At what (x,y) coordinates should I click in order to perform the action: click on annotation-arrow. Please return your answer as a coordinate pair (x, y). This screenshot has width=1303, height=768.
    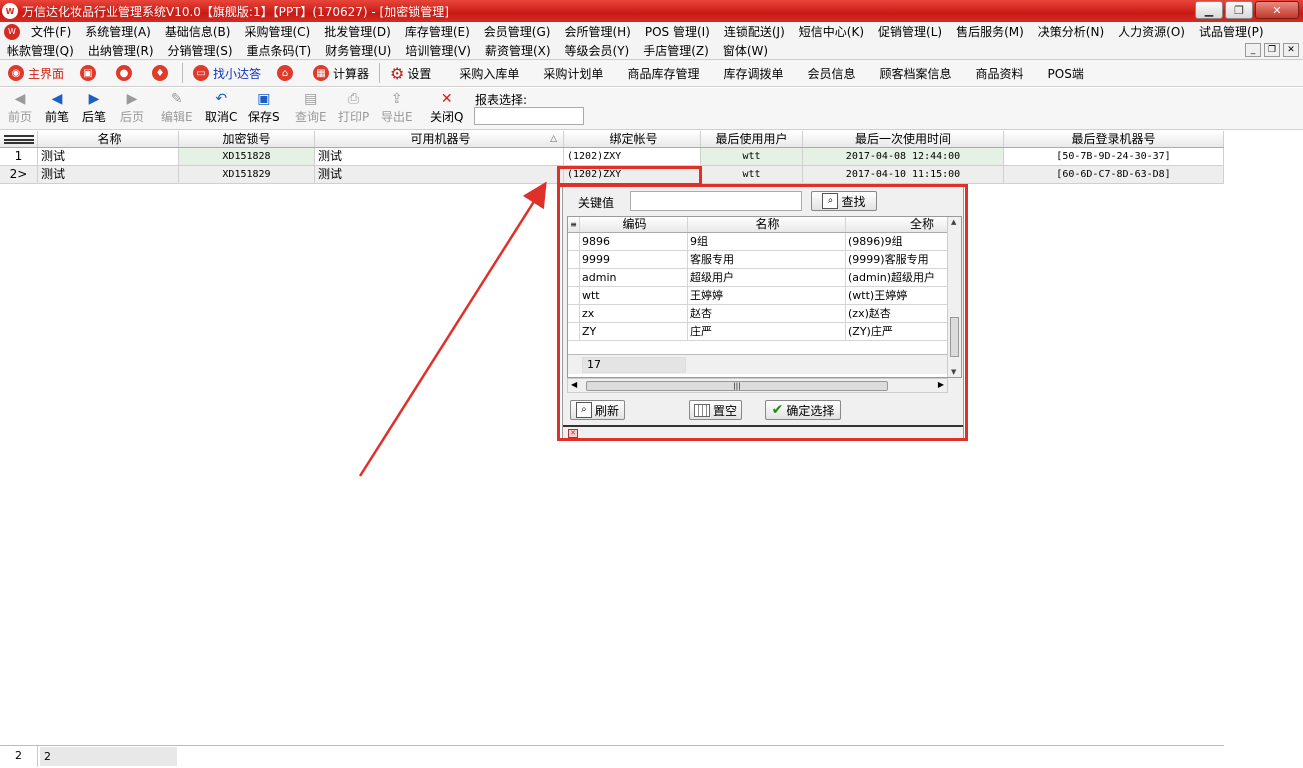
    Looking at the image, I should click on (452, 329).